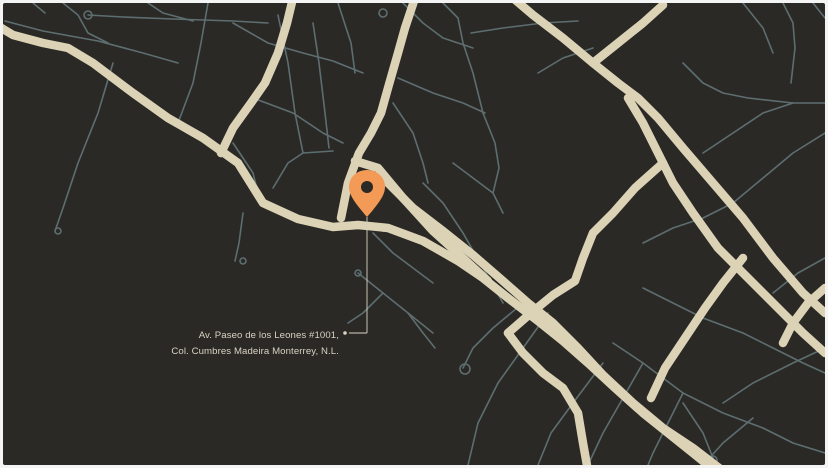  Describe the element at coordinates (255, 351) in the screenshot. I see `address-line-2: Col. Cumbres Madeira Monterrey, N.L.` at that location.